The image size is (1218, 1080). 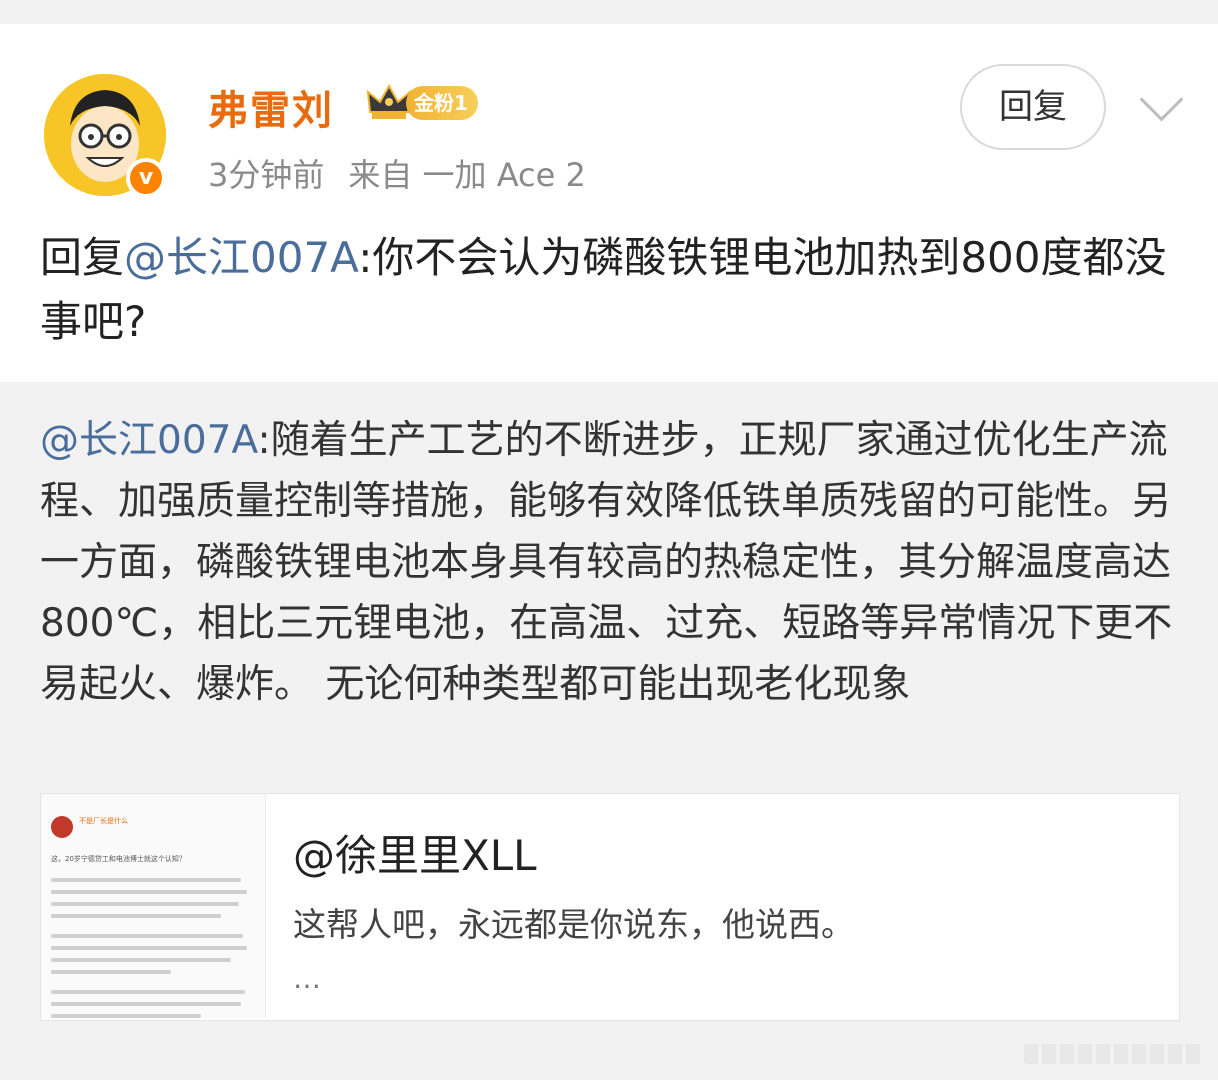 I want to click on chevron-down-icon, so click(x=1161, y=99).